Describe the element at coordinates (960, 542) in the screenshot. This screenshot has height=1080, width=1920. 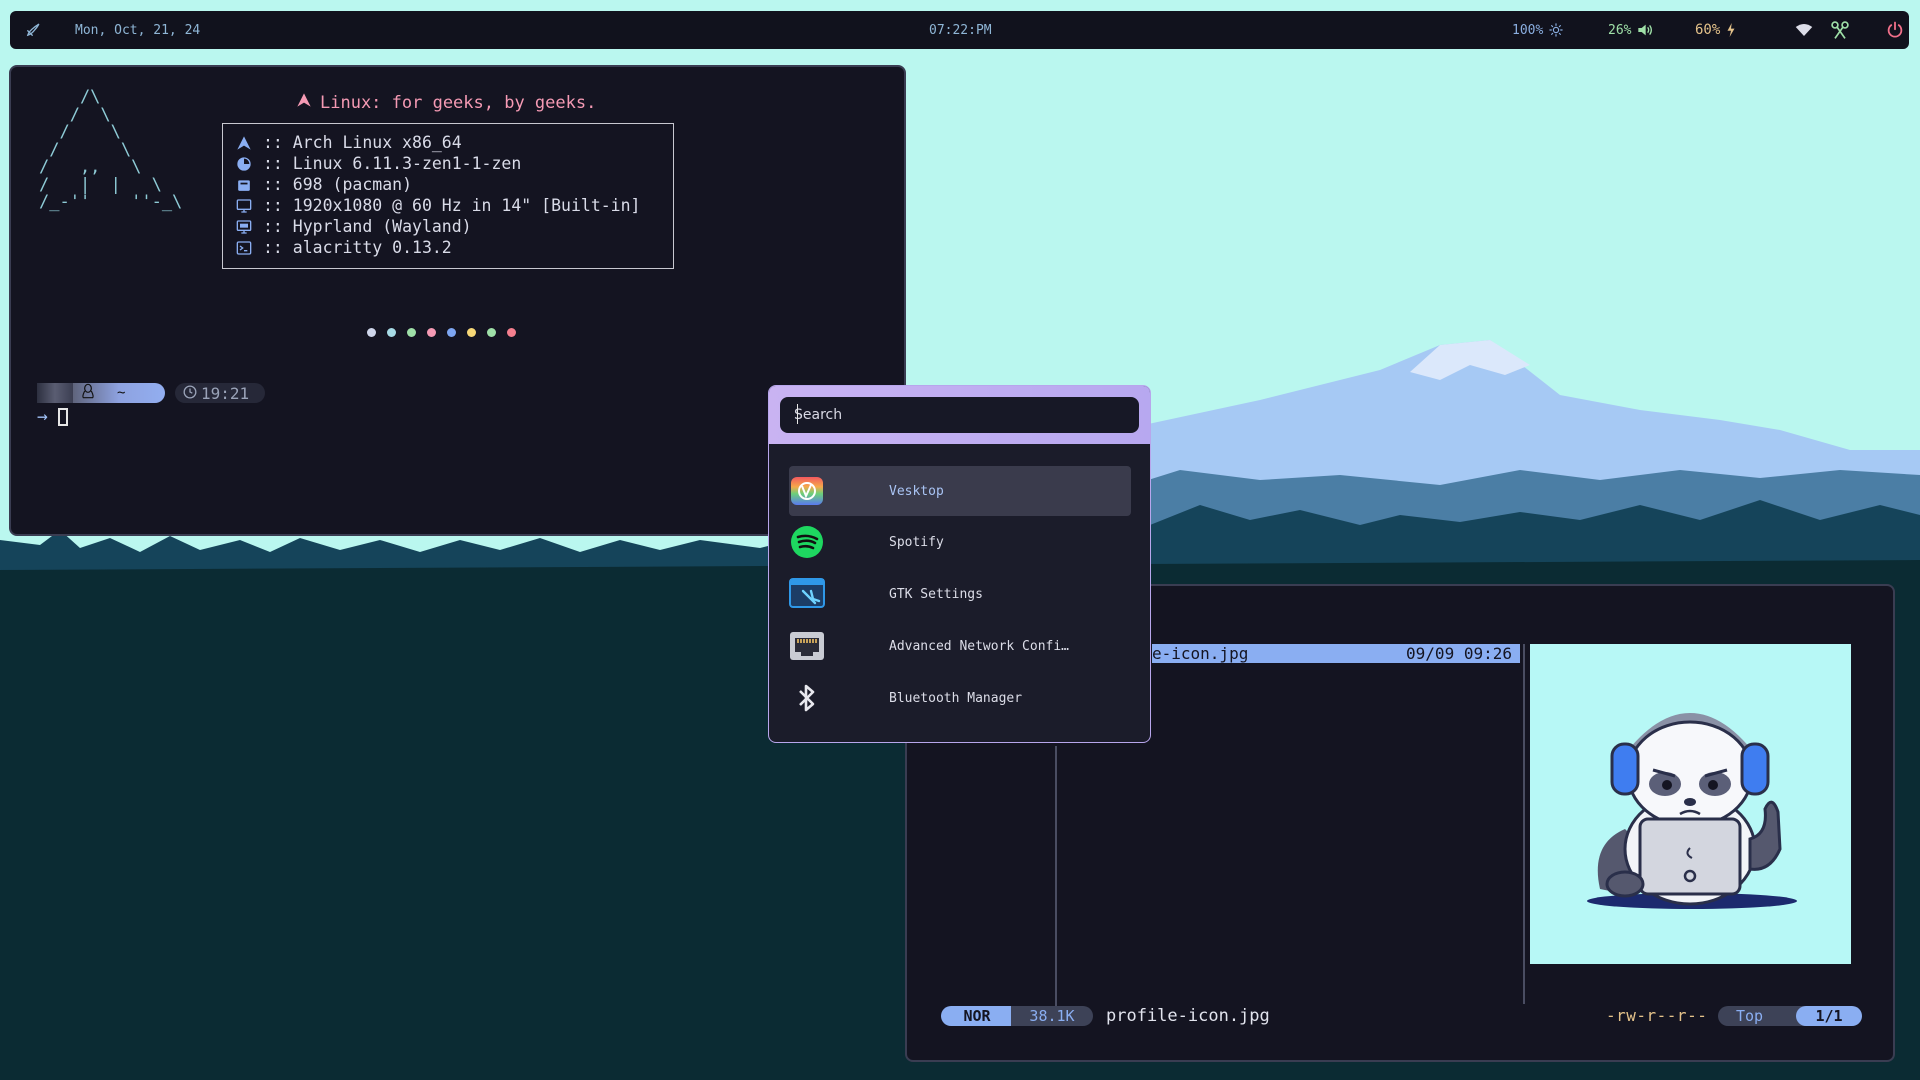
I see `launcher-item-spotify: Spotify` at that location.